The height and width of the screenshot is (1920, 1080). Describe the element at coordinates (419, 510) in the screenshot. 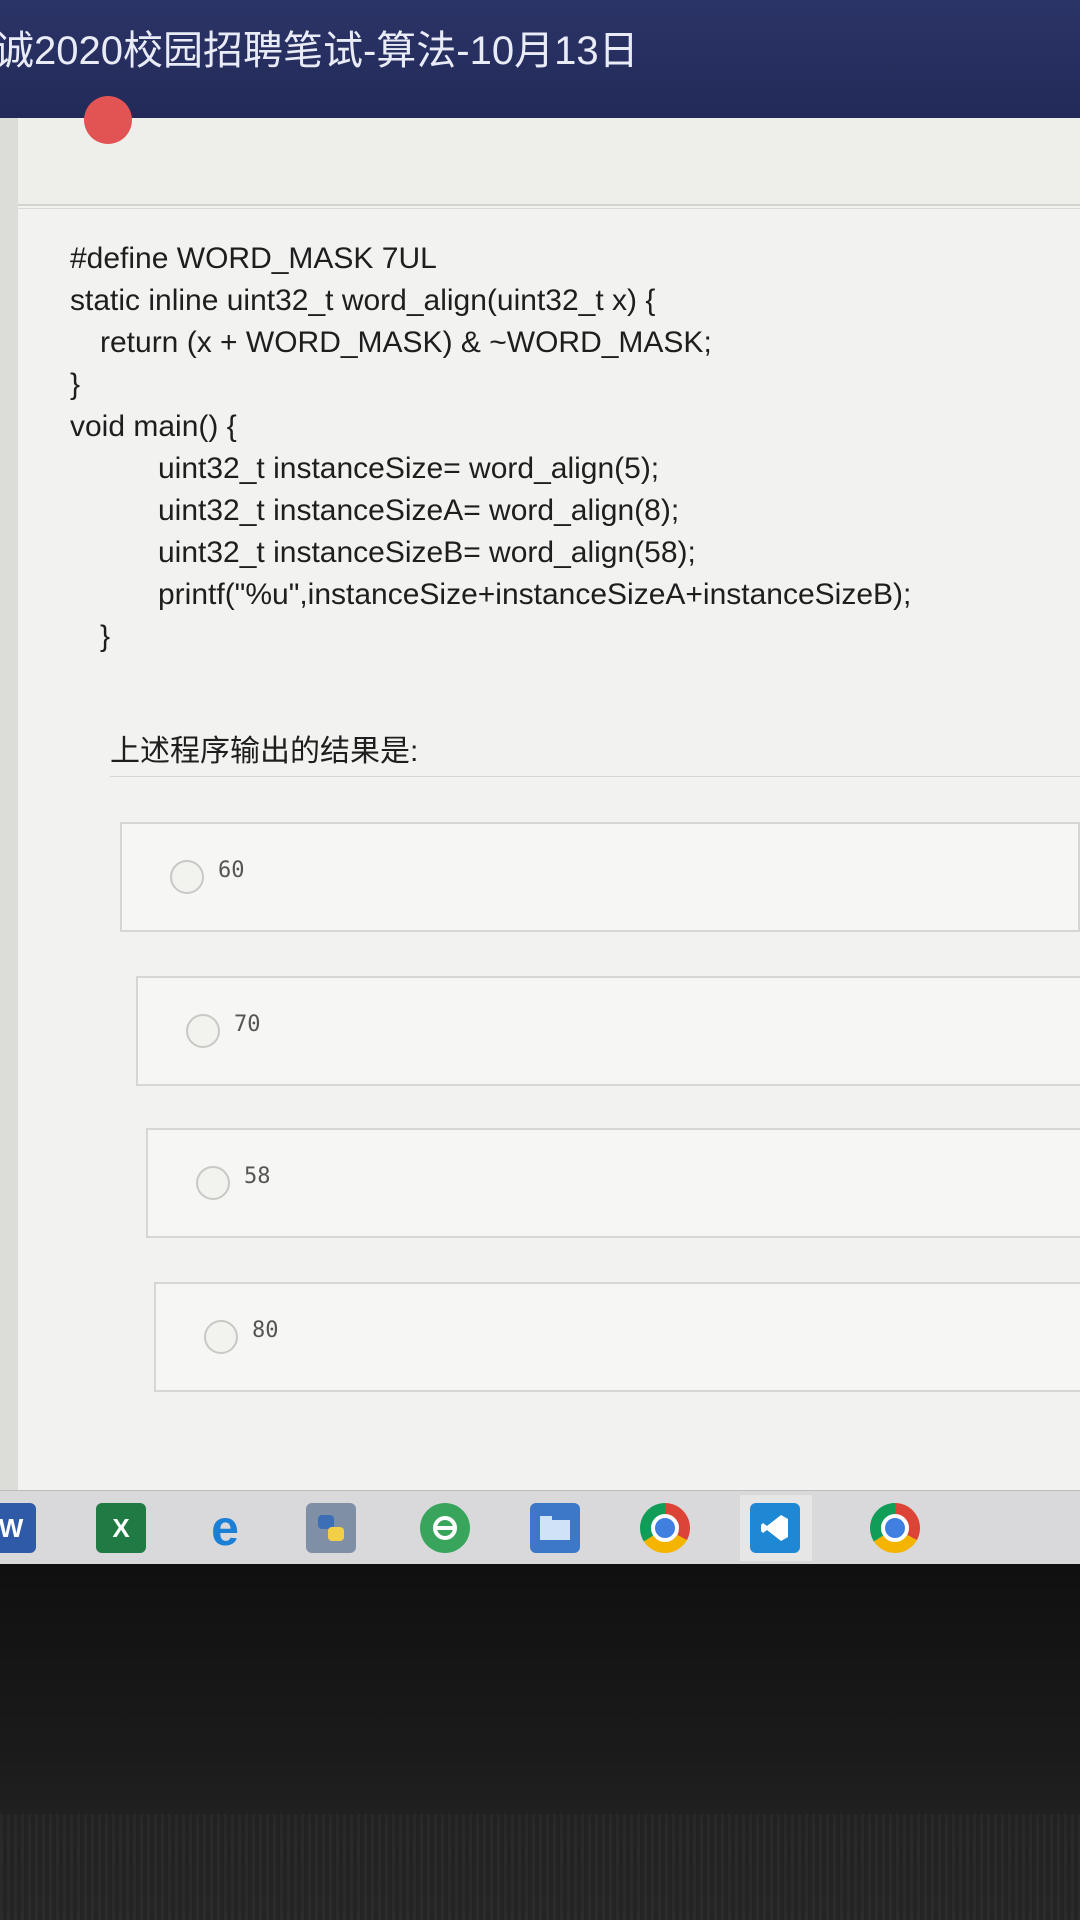

I see `code-line: uint32_t instanceSizeA= word_align(8);` at that location.